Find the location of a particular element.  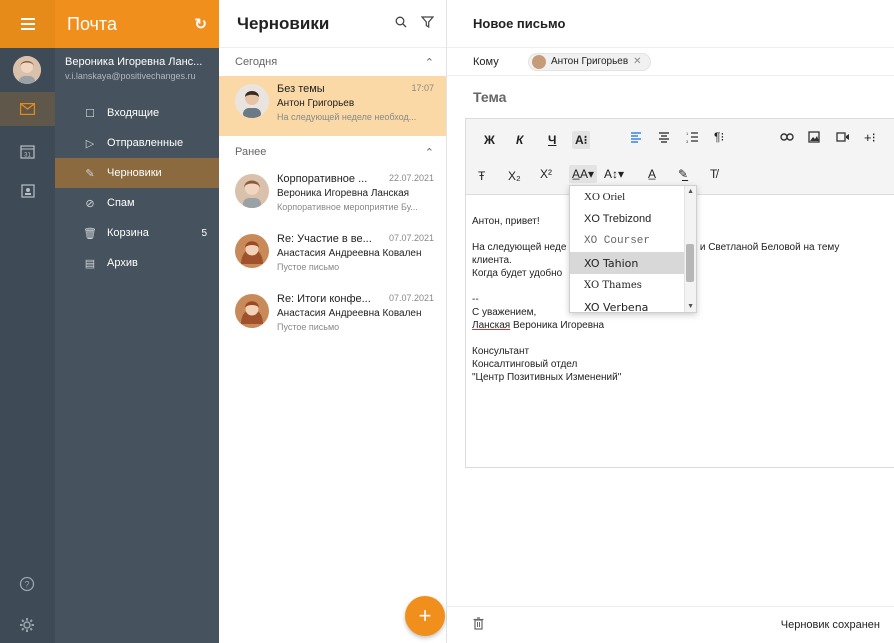

italic-button: К is located at coordinates (519, 140).